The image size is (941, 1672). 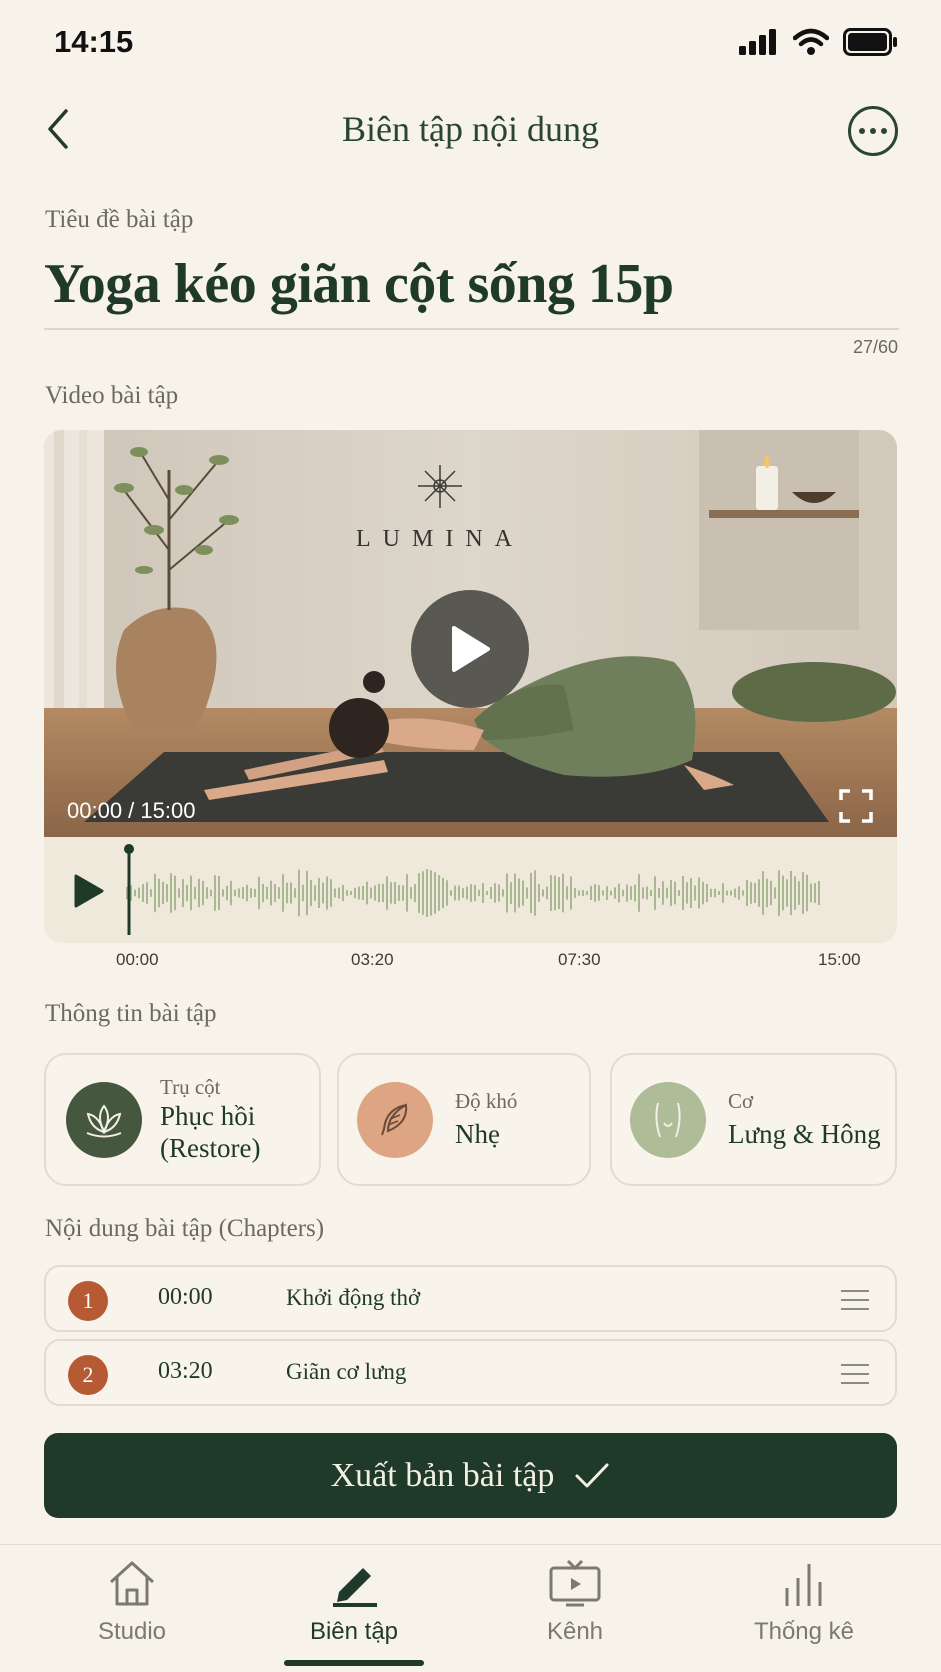 I want to click on more-options-button, so click(x=873, y=131).